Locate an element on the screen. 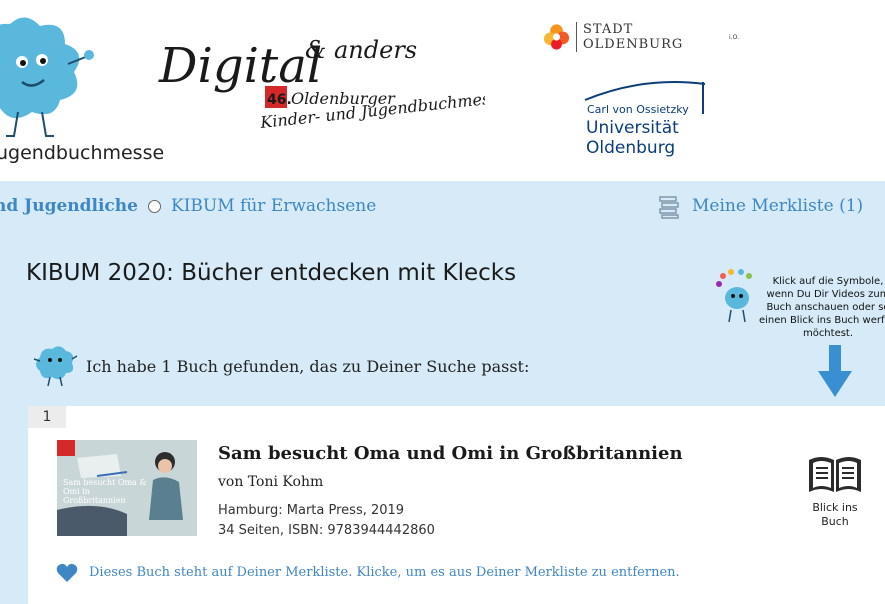 The width and height of the screenshot is (885, 604). heart-icon is located at coordinates (67, 573).